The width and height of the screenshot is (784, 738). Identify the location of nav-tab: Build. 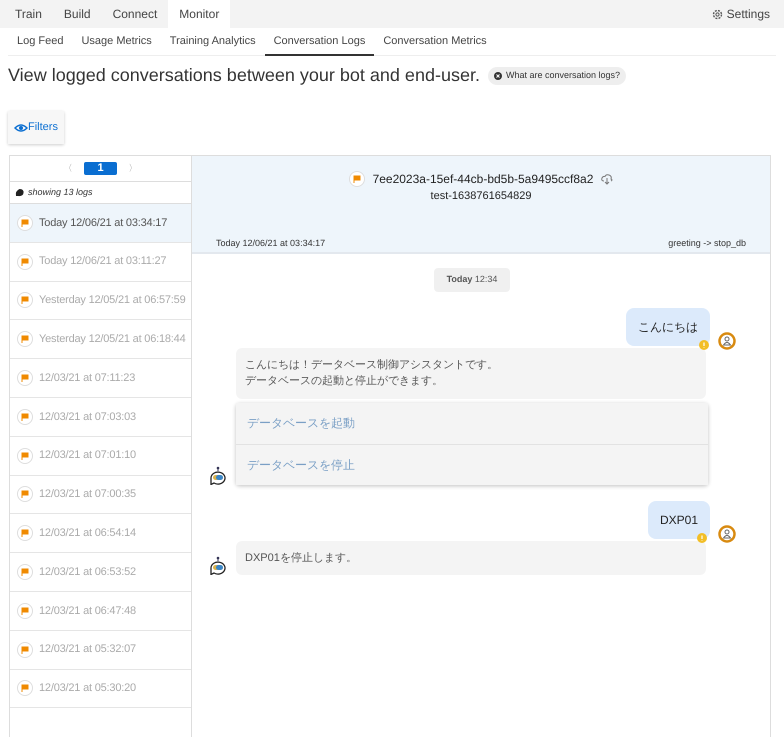
(77, 14).